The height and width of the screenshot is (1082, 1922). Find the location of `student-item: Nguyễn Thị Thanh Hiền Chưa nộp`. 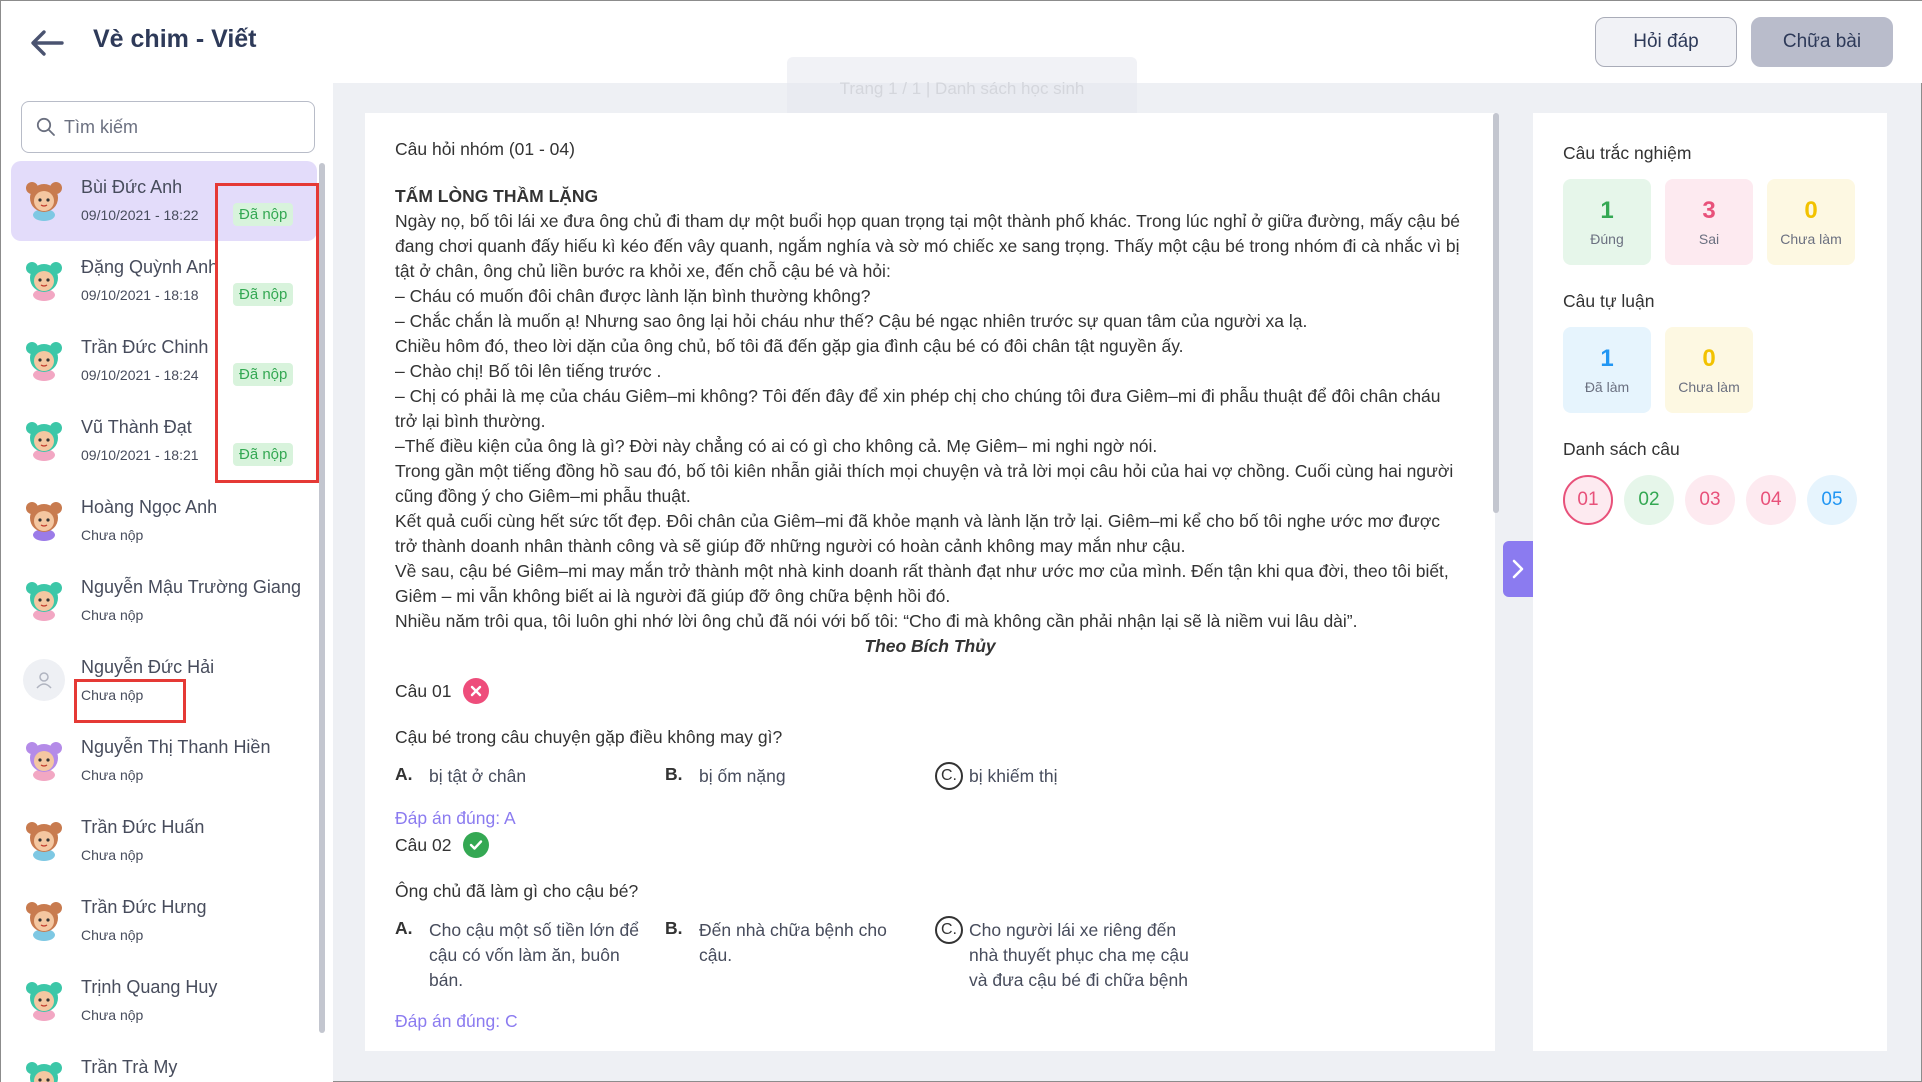

student-item: Nguyễn Thị Thanh Hiền Chưa nộp is located at coordinates (164, 761).